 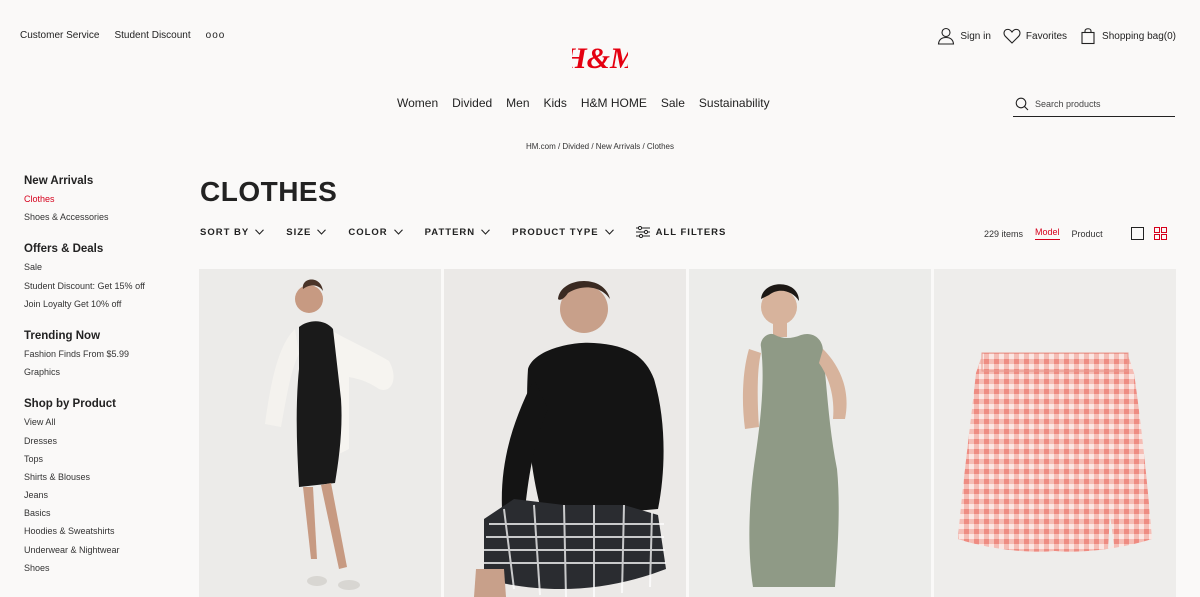 I want to click on sidebar-heading: New Arrivals, so click(x=104, y=181).